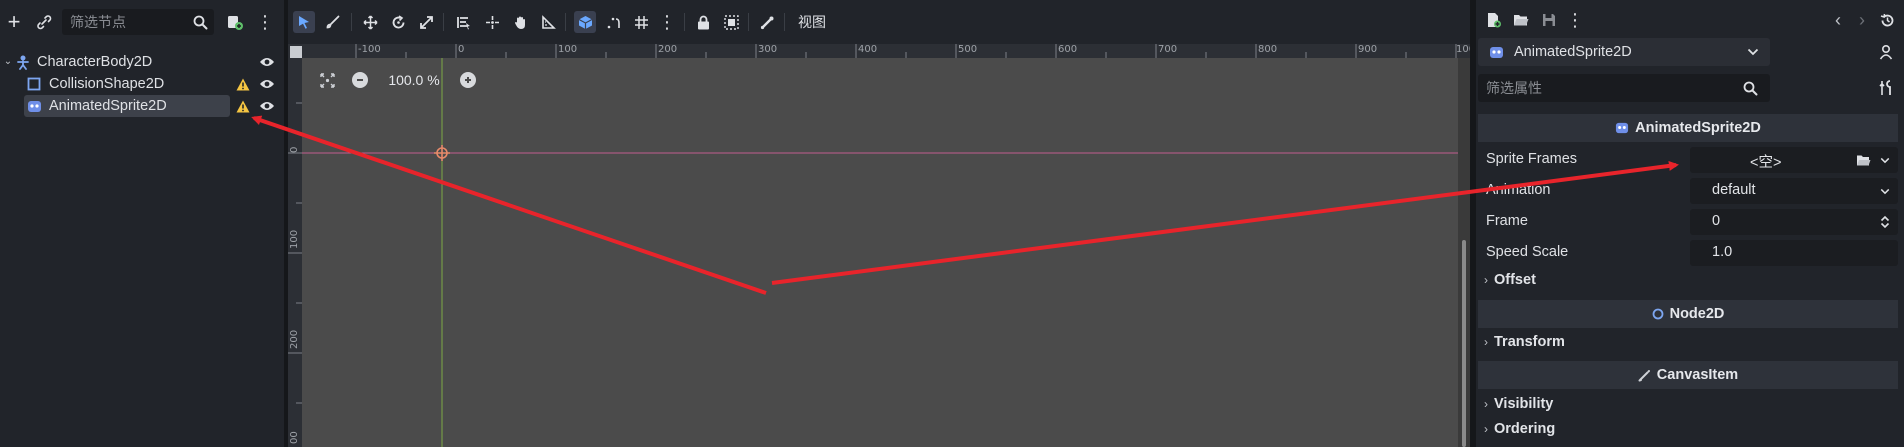  I want to click on search-icon, so click(200, 22).